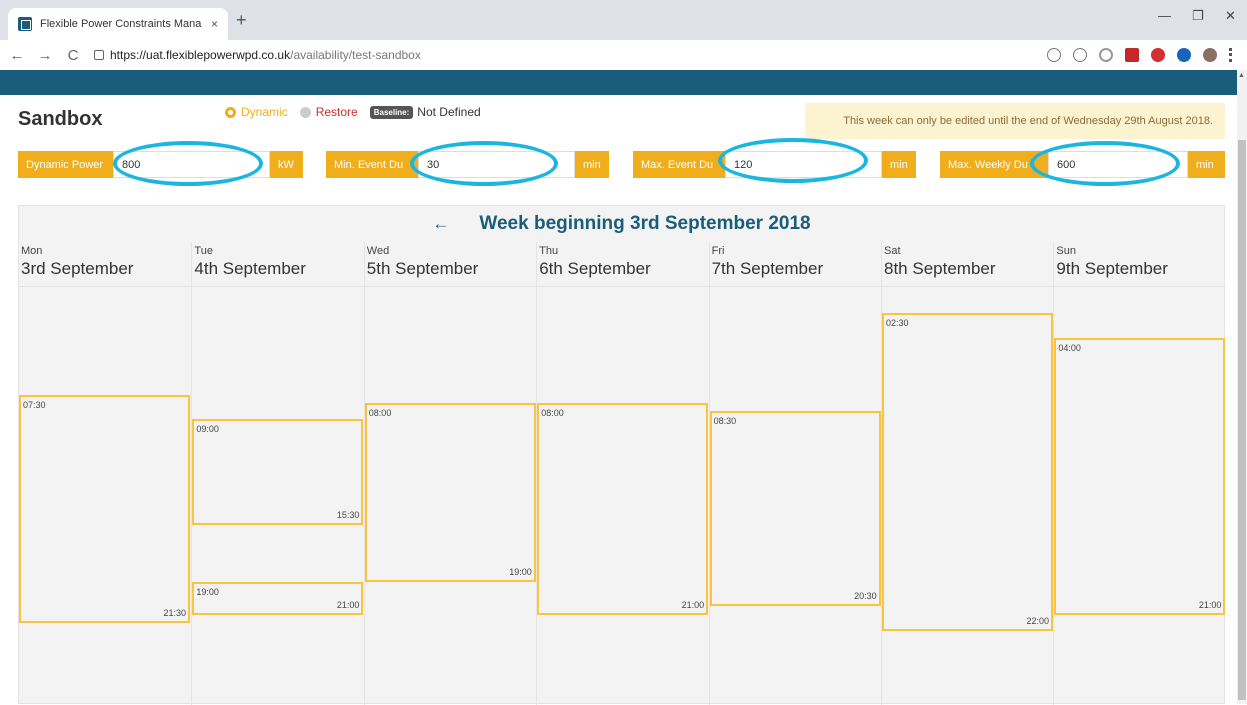 This screenshot has height=705, width=1247. Describe the element at coordinates (1054, 55) in the screenshot. I see `zoom-icon` at that location.